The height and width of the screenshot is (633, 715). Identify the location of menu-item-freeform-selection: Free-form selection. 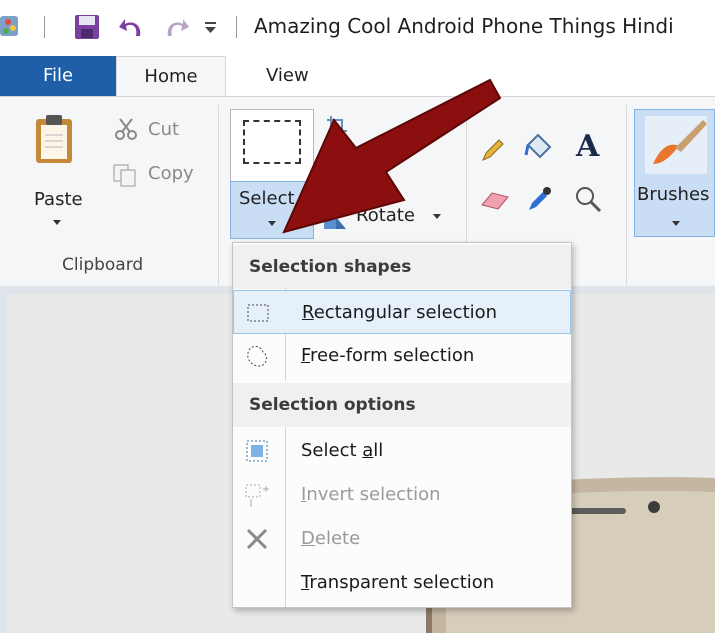
(402, 356).